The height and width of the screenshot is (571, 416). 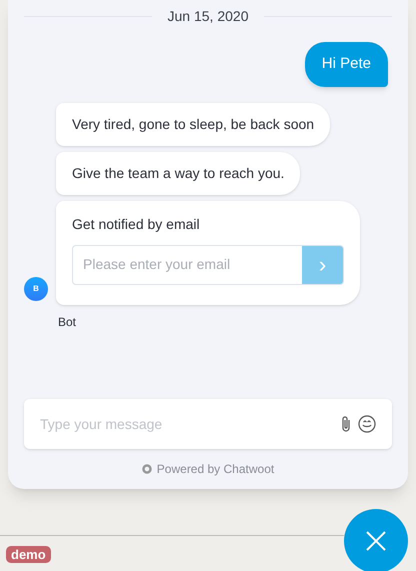 What do you see at coordinates (367, 424) in the screenshot?
I see `emoji-icon` at bounding box center [367, 424].